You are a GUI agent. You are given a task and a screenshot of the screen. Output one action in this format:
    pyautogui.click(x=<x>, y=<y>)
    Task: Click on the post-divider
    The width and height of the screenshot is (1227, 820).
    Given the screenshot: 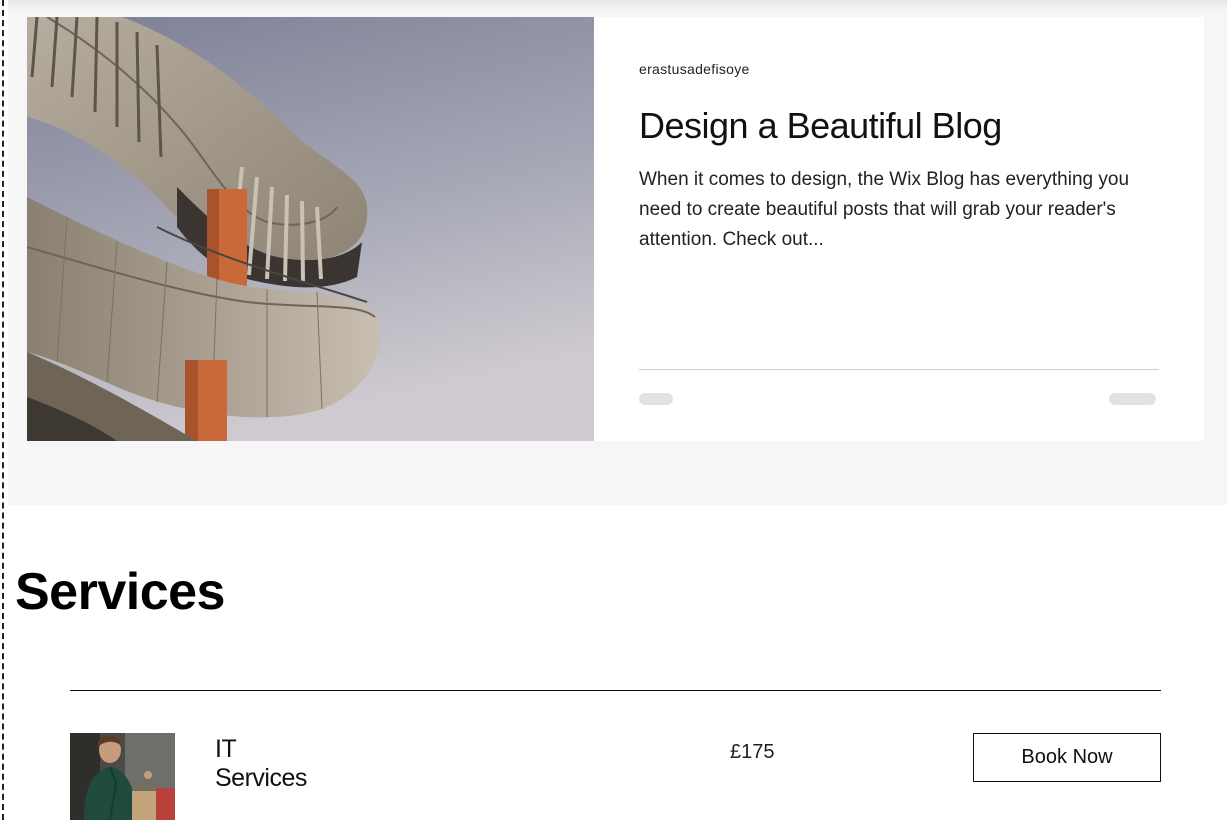 What is the action you would take?
    pyautogui.click(x=899, y=369)
    